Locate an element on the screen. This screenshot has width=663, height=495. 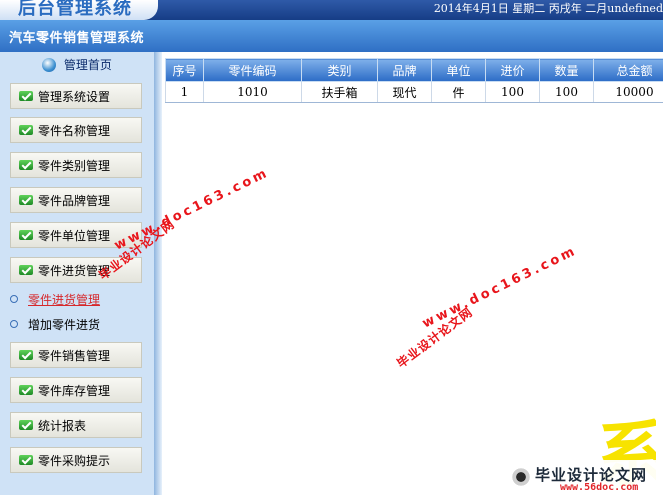
cell-category: 扶手箱 is located at coordinates (339, 91).